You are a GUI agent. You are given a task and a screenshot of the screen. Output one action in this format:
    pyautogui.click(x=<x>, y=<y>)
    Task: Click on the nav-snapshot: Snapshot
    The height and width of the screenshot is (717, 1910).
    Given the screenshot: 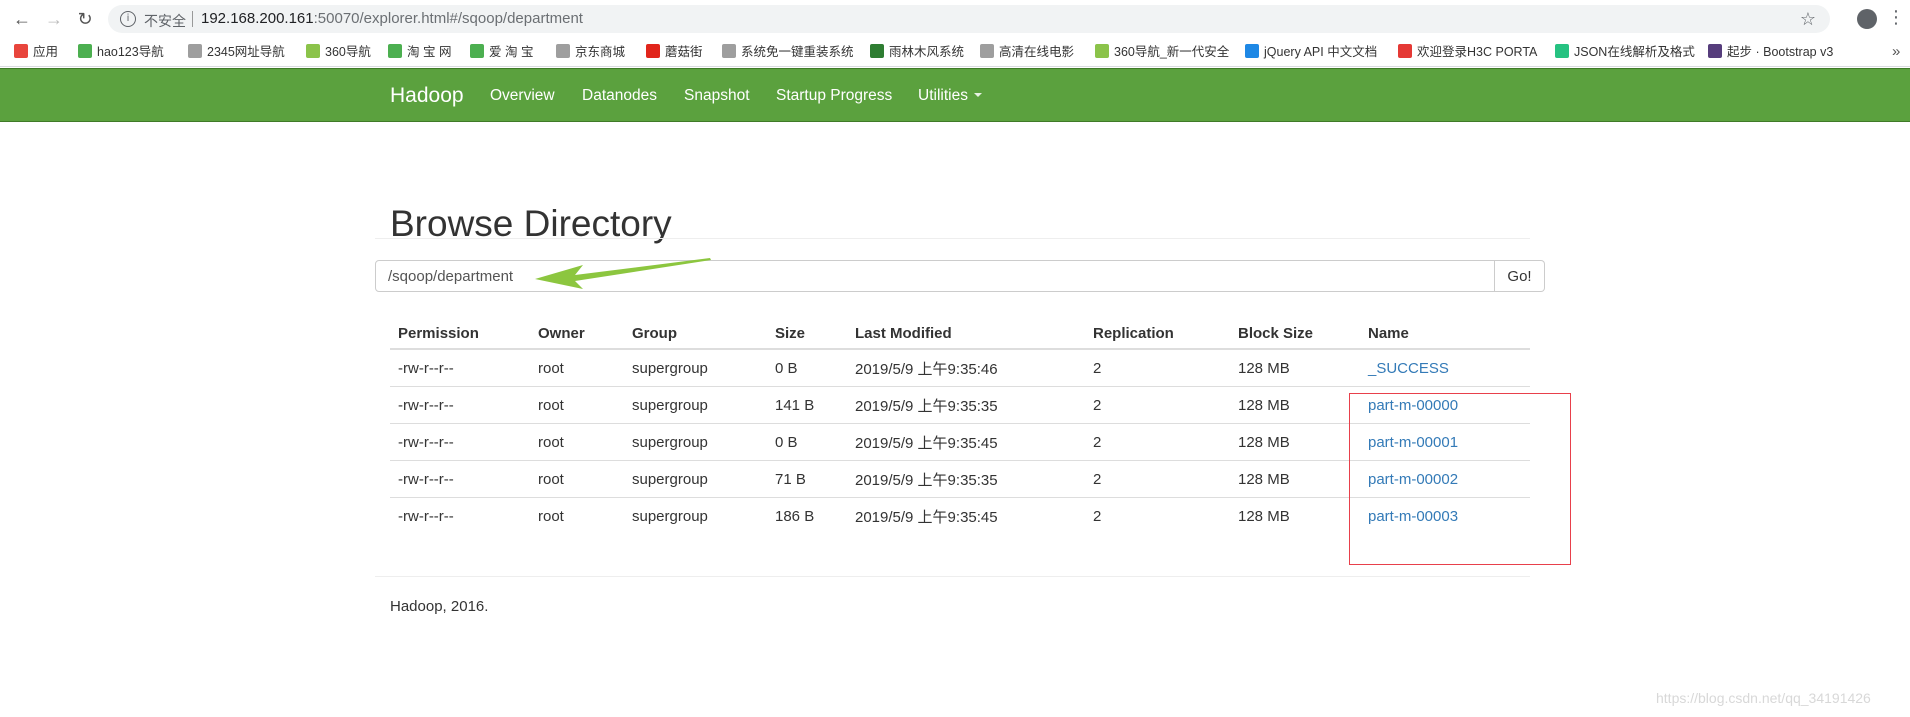 What is the action you would take?
    pyautogui.click(x=717, y=96)
    